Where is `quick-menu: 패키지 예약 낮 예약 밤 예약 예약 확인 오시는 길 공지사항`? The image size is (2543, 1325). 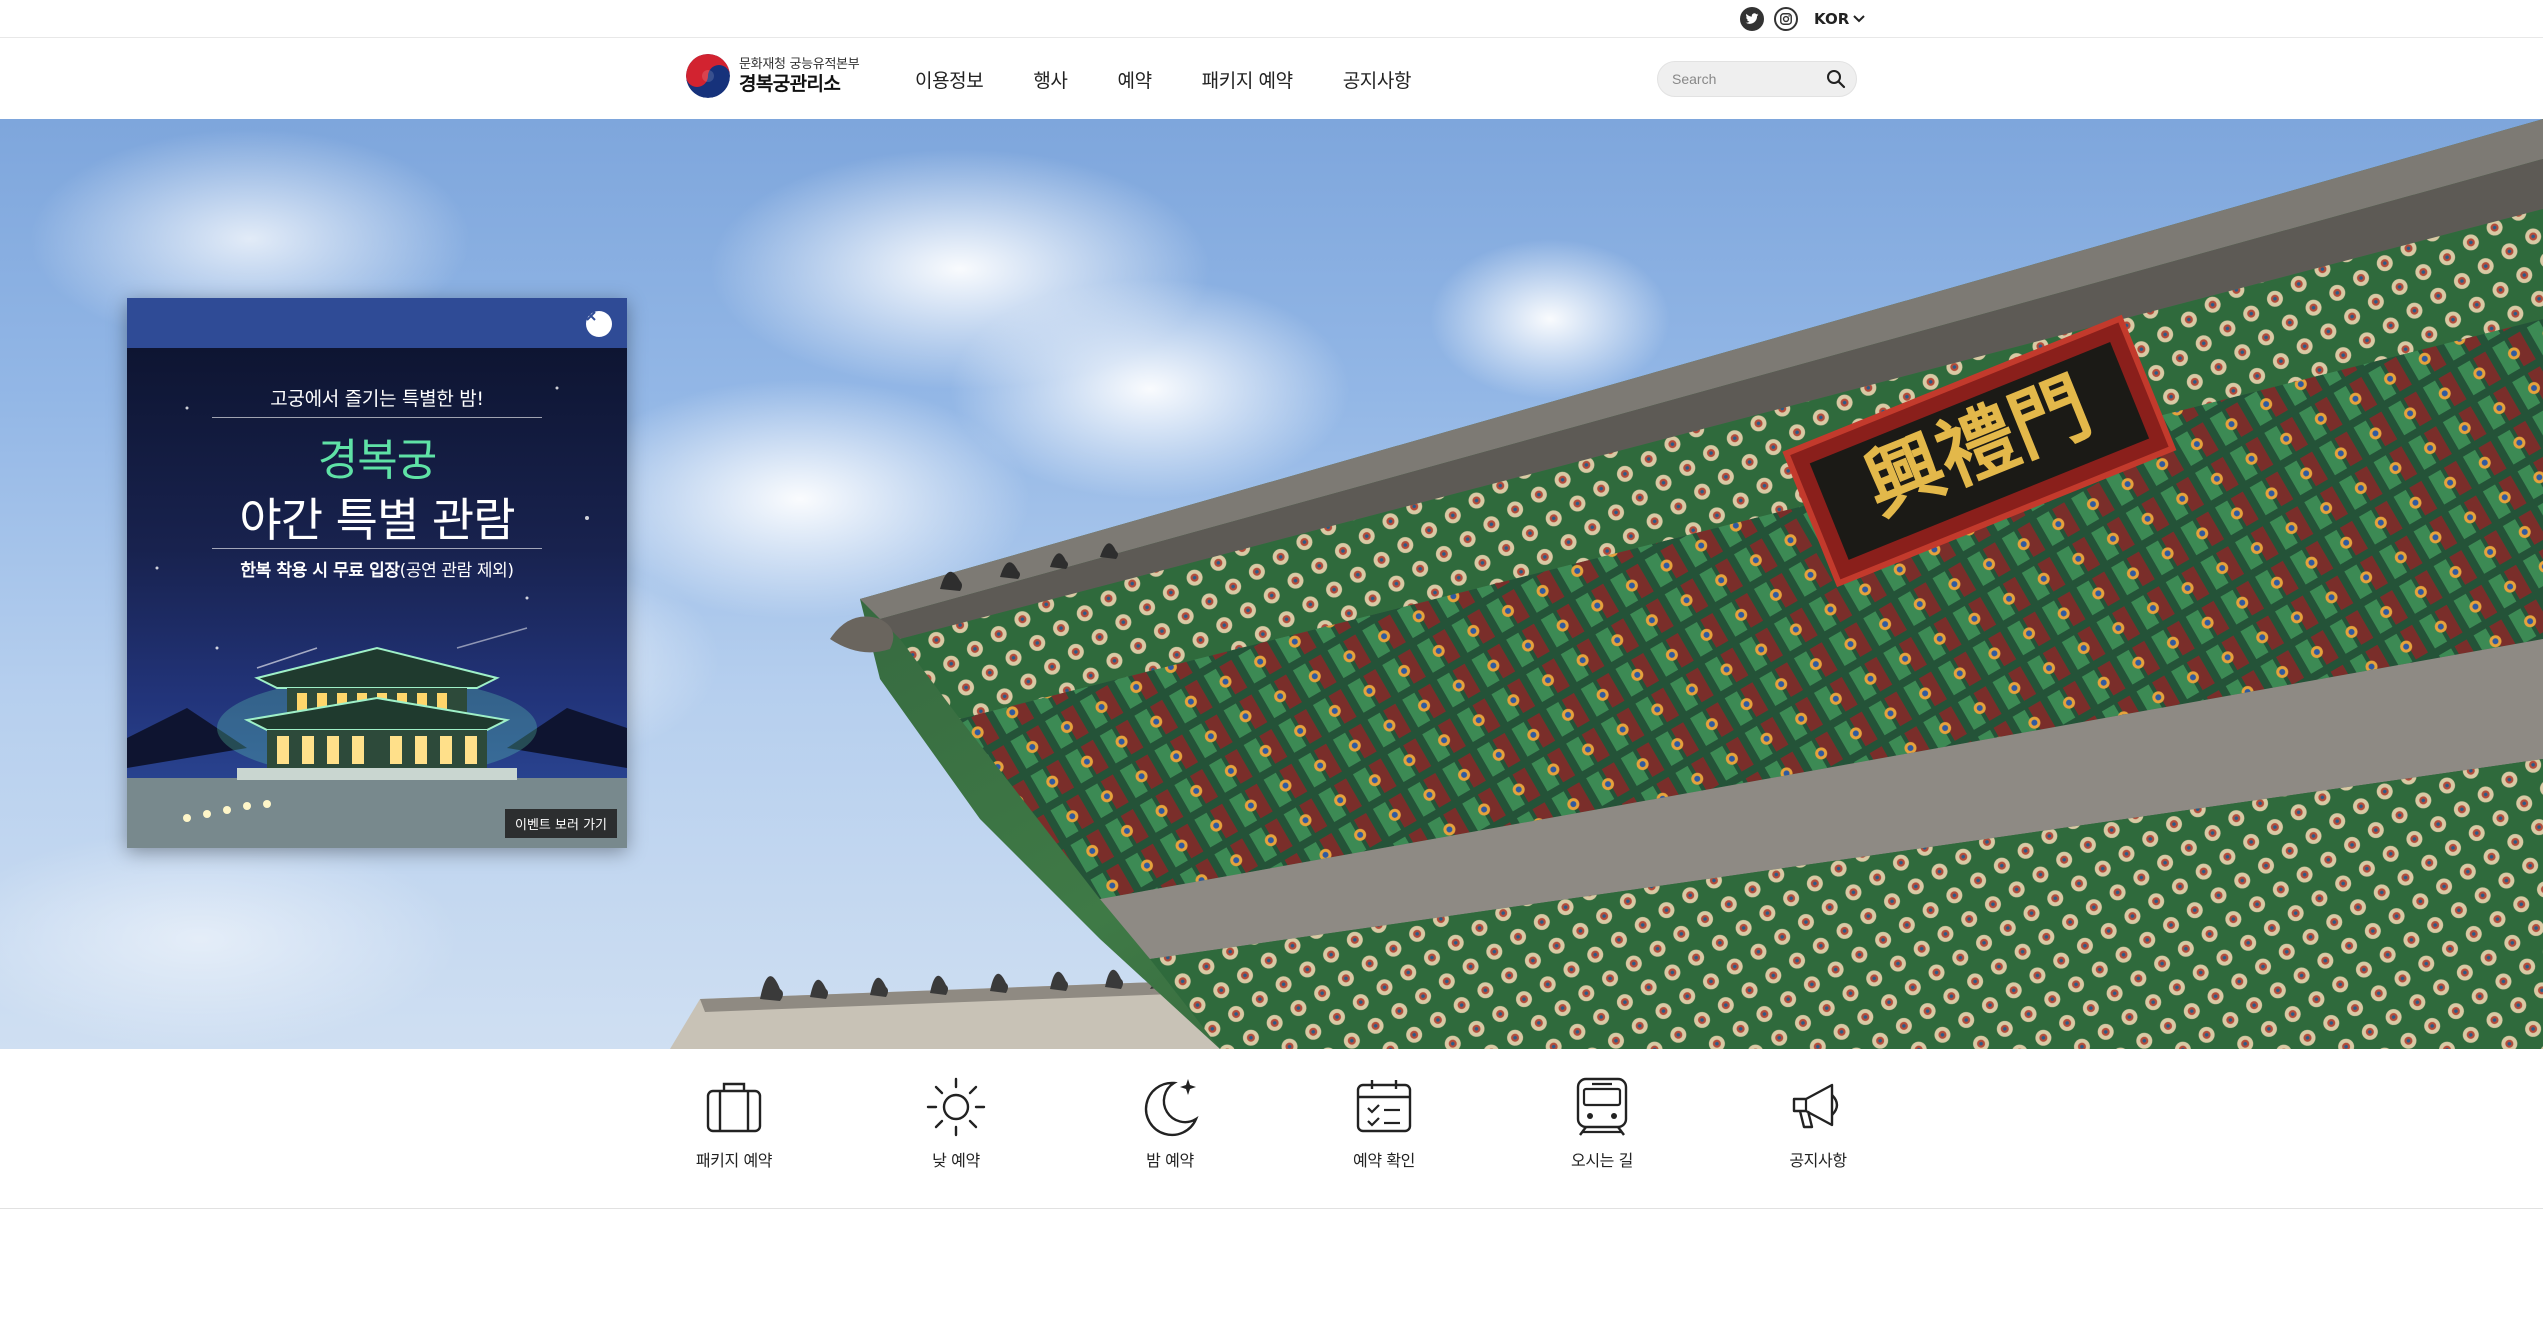 quick-menu: 패키지 예약 낮 예약 밤 예약 예약 확인 오시는 길 공지사항 is located at coordinates (1271, 1129).